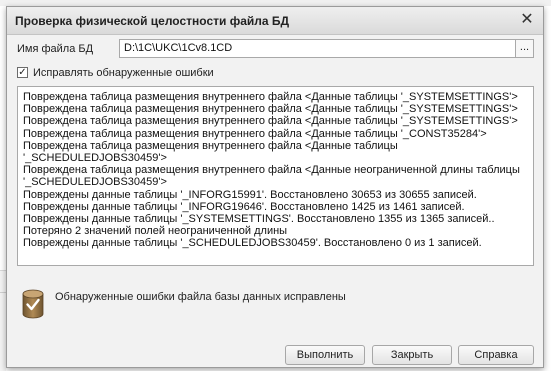  What do you see at coordinates (152, 21) in the screenshot?
I see `dialog-title: Проверка физической целостности файла БД` at bounding box center [152, 21].